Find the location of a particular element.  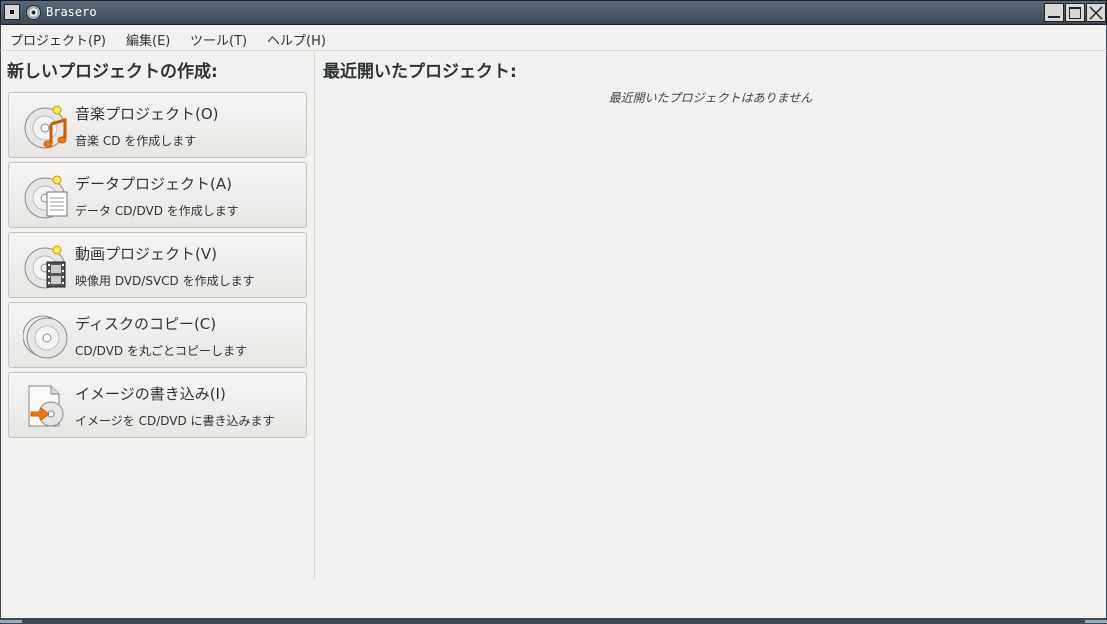

image-burn-desc: イメージを CD/DVD に書き込みます is located at coordinates (175, 421).